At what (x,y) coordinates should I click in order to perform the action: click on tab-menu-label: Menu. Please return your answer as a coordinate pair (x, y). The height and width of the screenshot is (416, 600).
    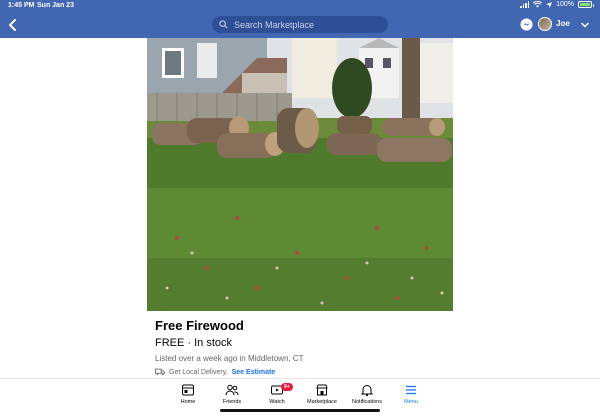
    Looking at the image, I should click on (411, 402).